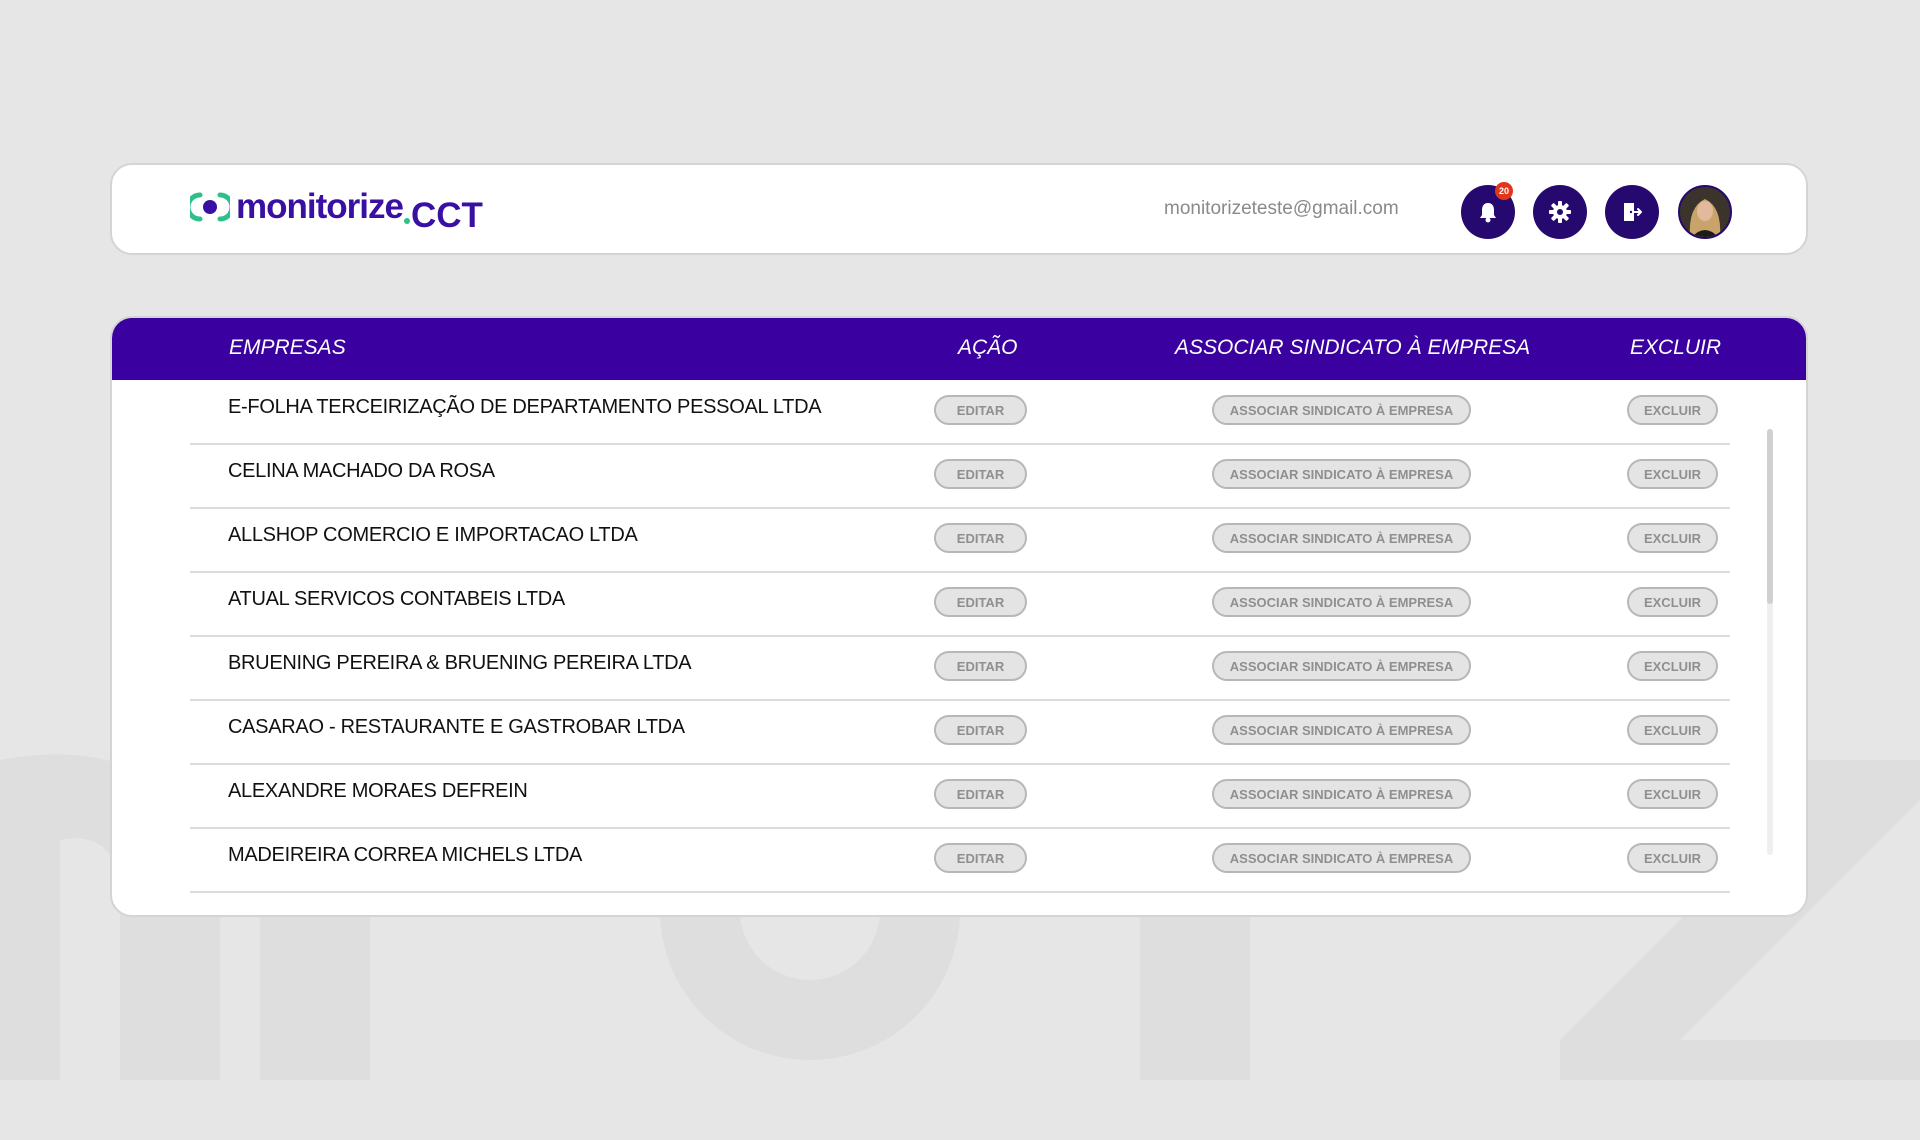 The height and width of the screenshot is (1140, 1920). What do you see at coordinates (378, 791) in the screenshot?
I see `company-name: ALEXANDRE MORAES DEFREIN` at bounding box center [378, 791].